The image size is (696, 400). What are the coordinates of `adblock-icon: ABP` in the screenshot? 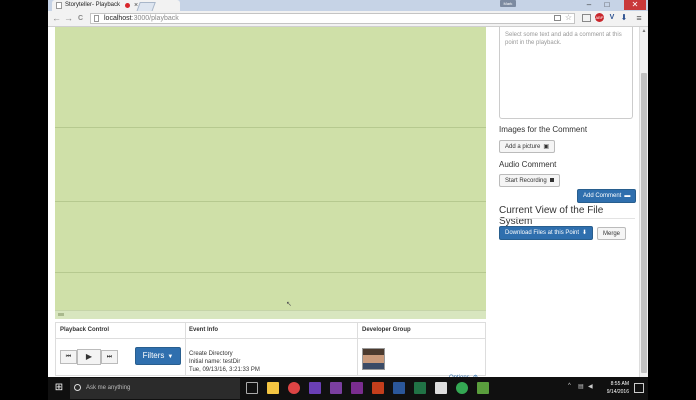 It's located at (599, 17).